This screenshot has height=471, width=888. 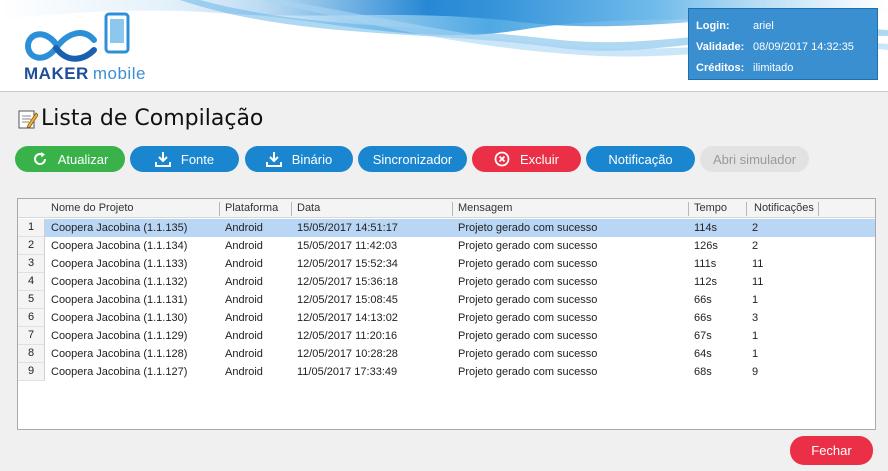 I want to click on cell-data: 12/05/2017 15:36:18, so click(x=347, y=282).